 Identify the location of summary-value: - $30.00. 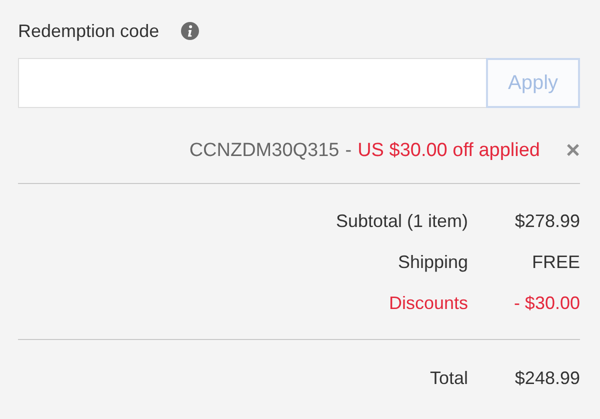
(546, 303).